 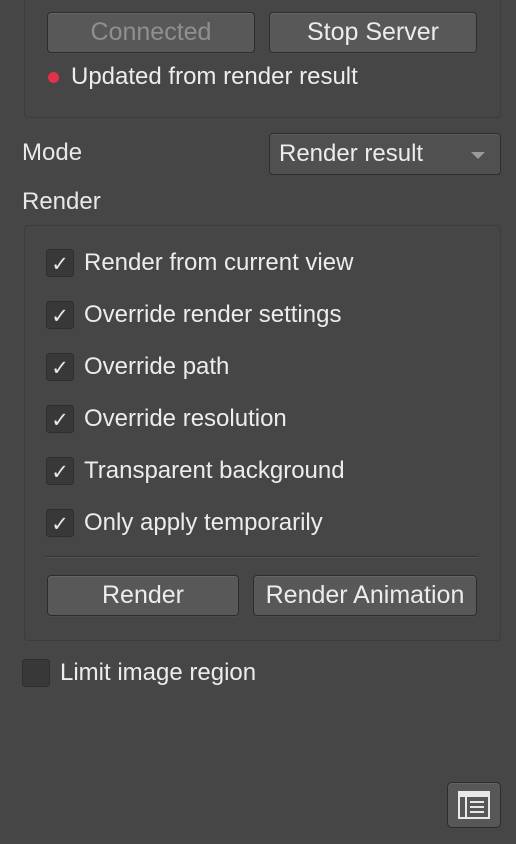 I want to click on mode-selected-value: Render result, so click(x=351, y=153).